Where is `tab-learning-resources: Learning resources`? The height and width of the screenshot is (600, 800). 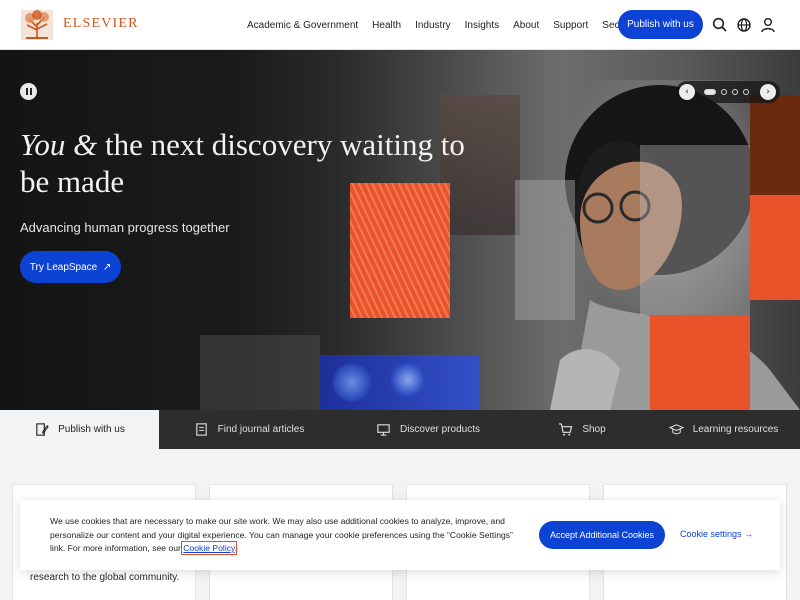 tab-learning-resources: Learning resources is located at coordinates (723, 429).